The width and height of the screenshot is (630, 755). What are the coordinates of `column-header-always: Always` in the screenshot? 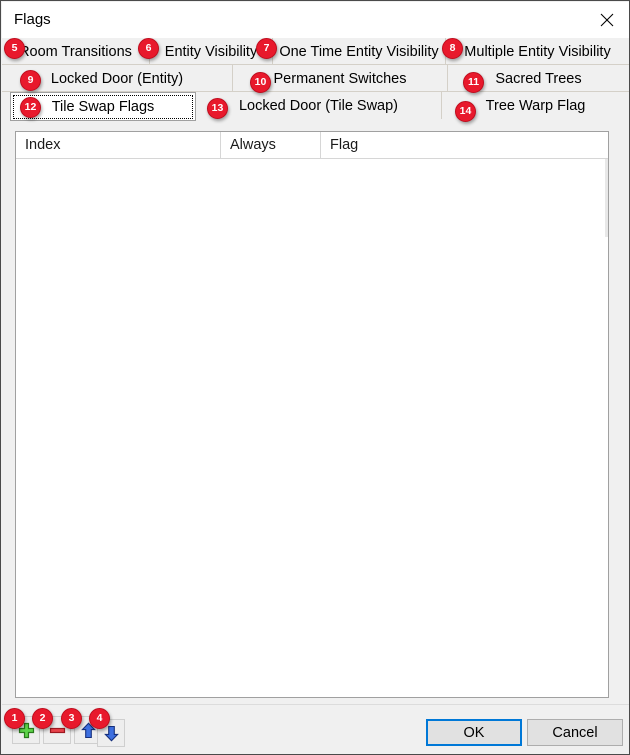 It's located at (270, 145).